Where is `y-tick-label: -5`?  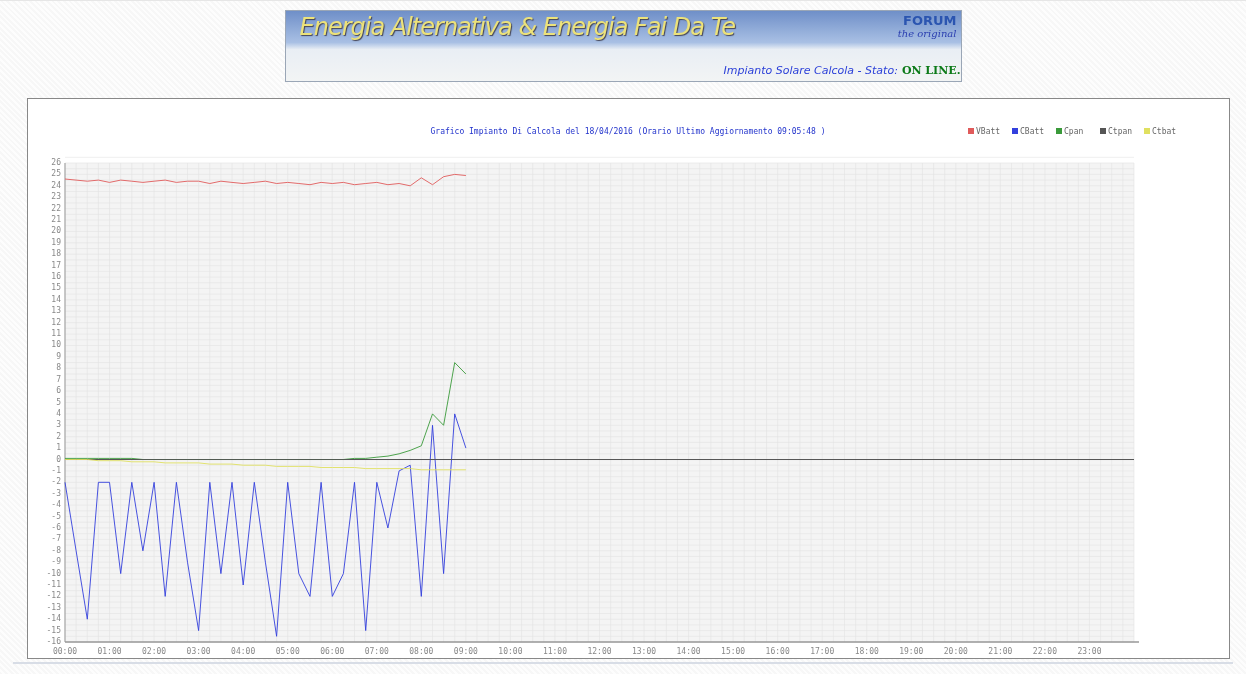
y-tick-label: -5 is located at coordinates (56, 516).